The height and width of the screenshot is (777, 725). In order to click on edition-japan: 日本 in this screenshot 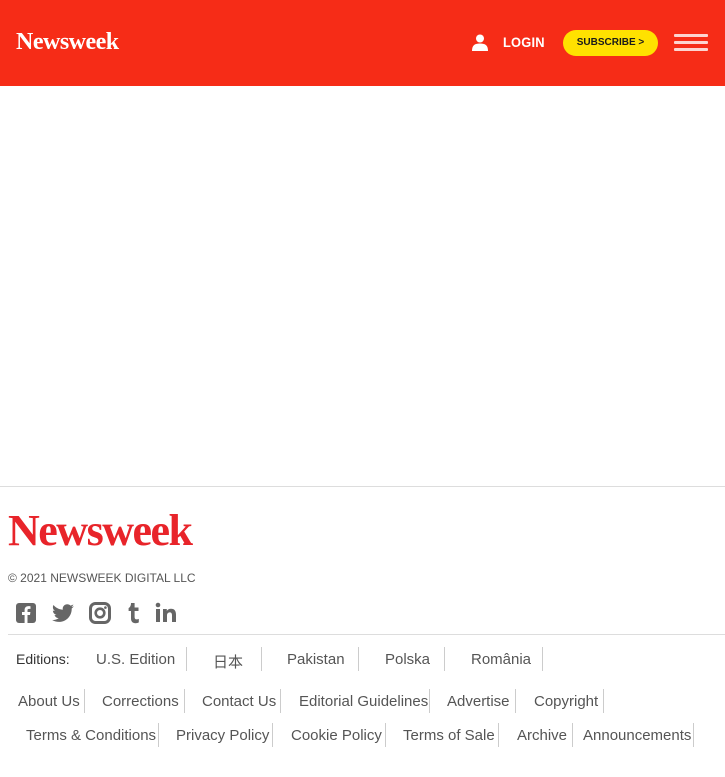, I will do `click(228, 661)`.